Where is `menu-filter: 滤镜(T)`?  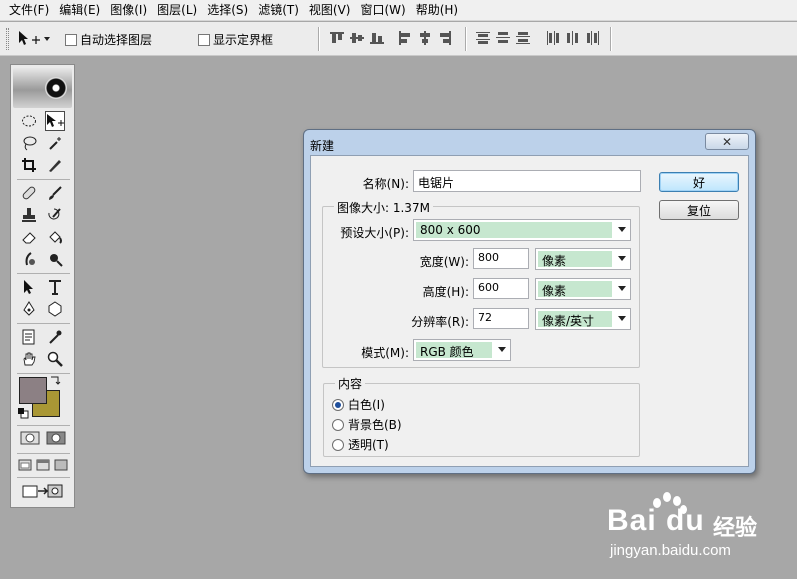 menu-filter: 滤镜(T) is located at coordinates (278, 10).